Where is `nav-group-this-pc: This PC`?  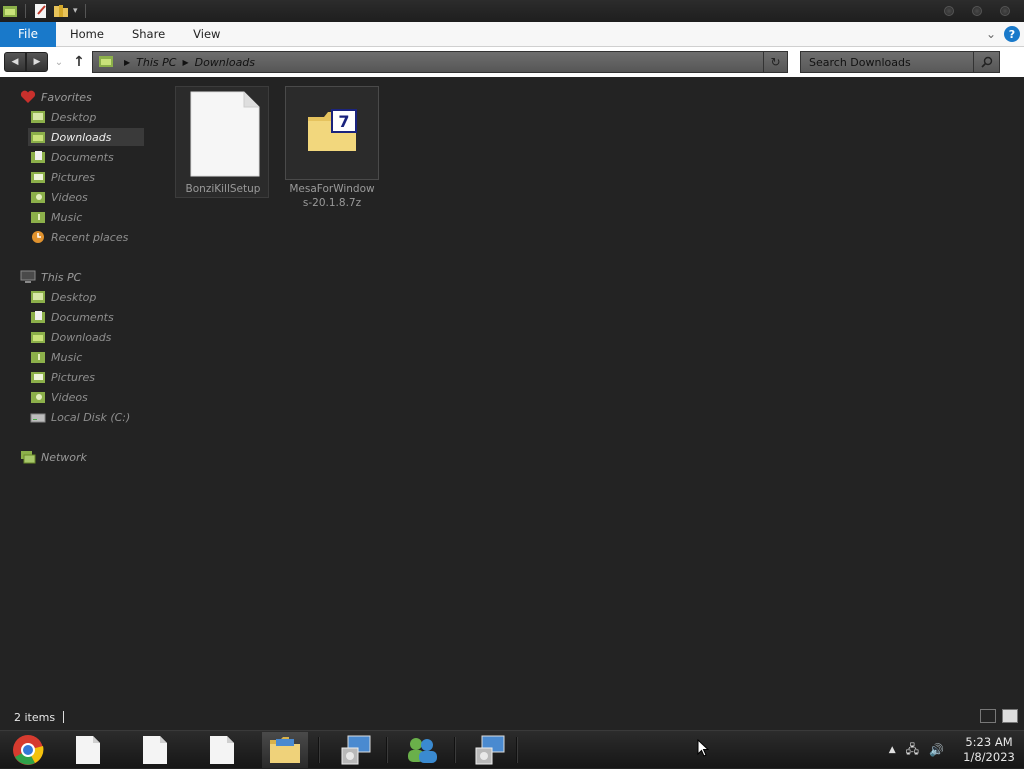 nav-group-this-pc: This PC is located at coordinates (50, 277).